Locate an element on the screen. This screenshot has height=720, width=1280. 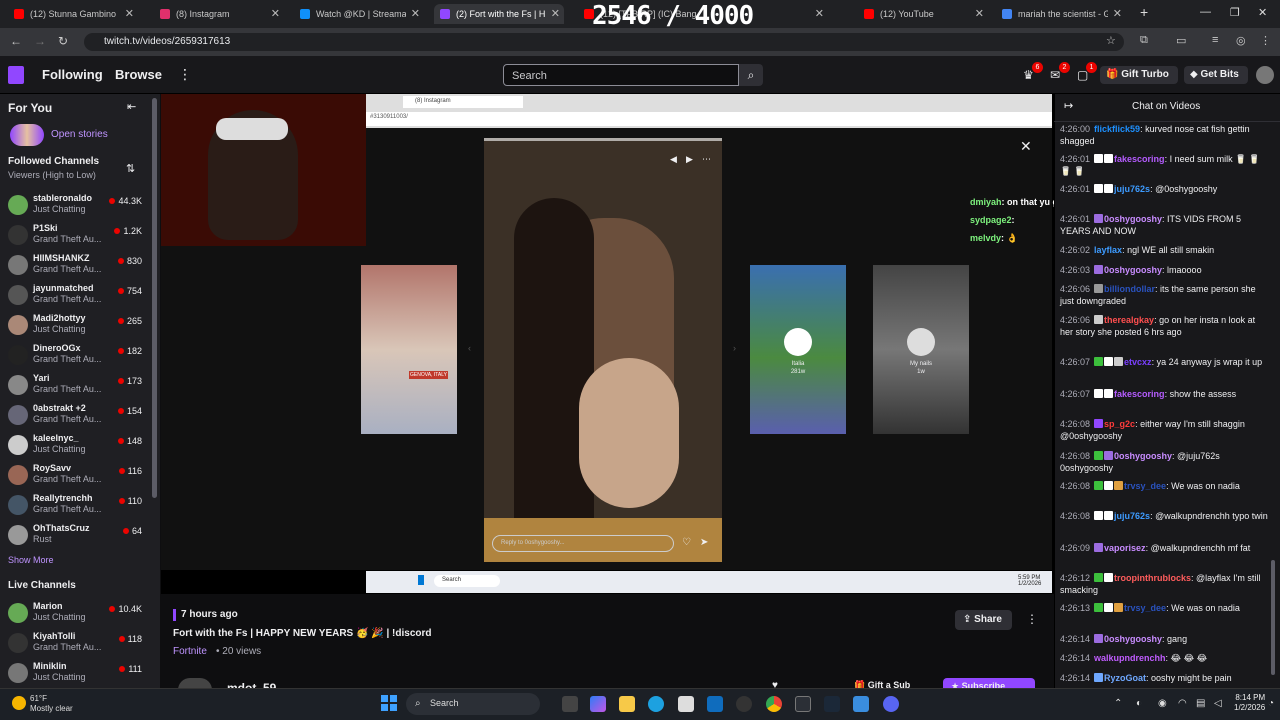
chat-scrollbar is located at coordinates (1273, 617).